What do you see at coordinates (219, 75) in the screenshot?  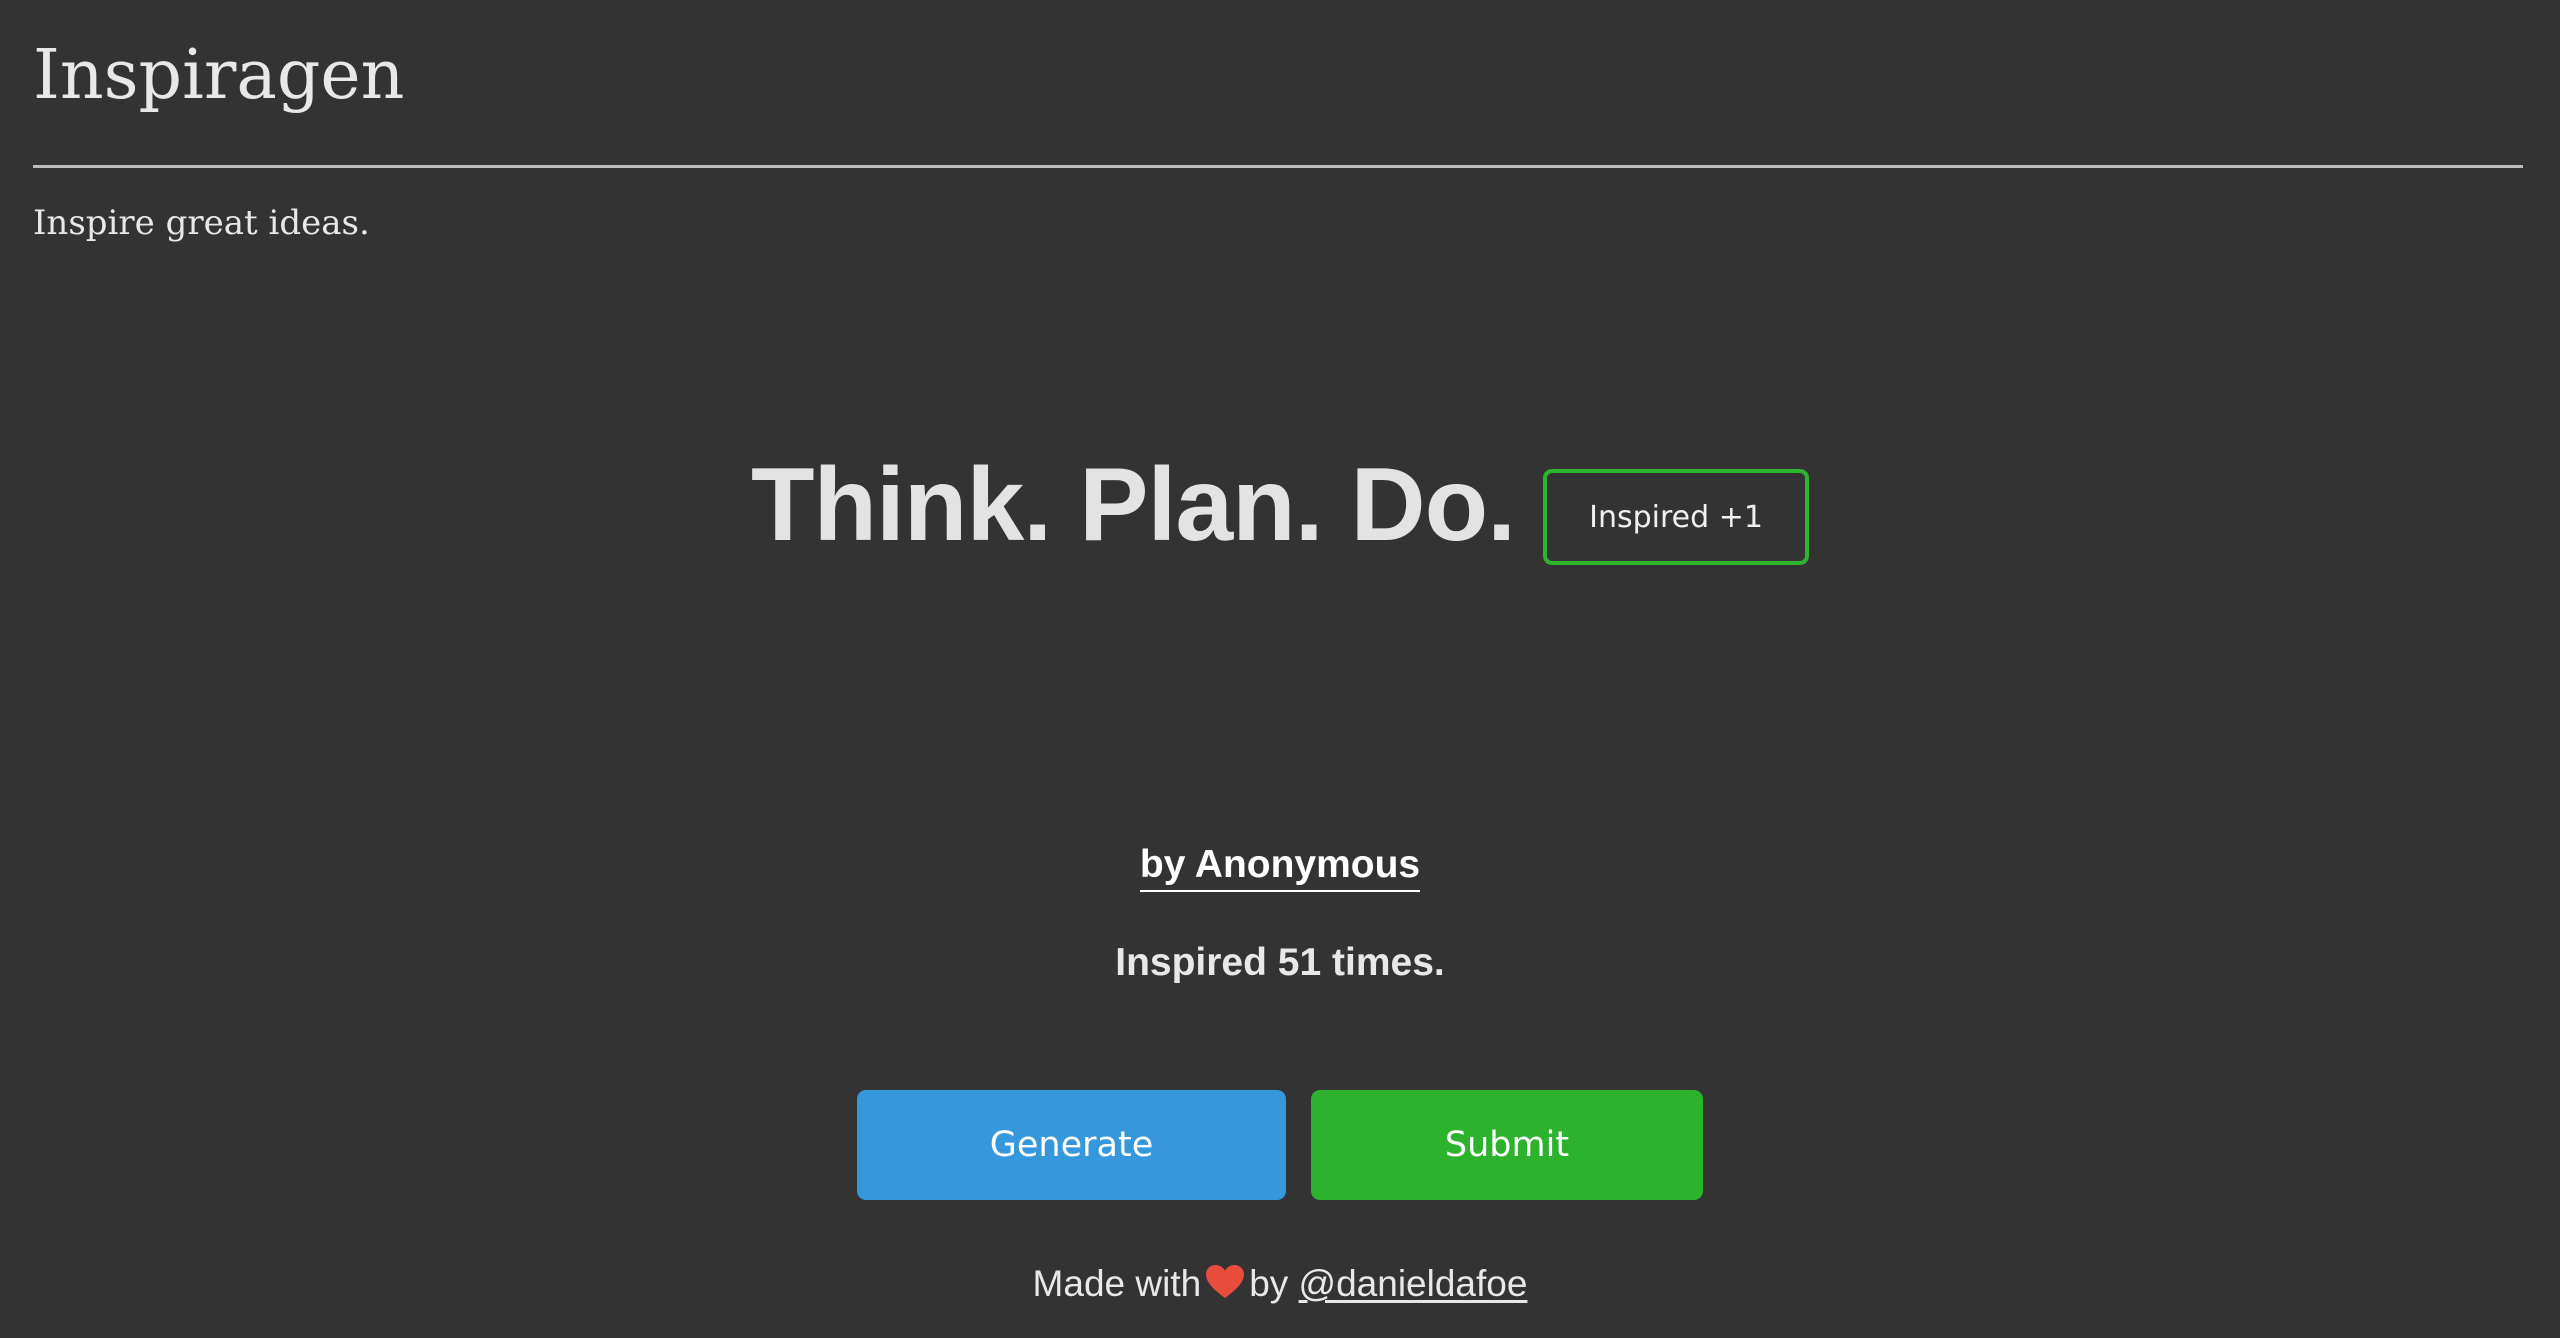 I see `site-title: Inspiragen` at bounding box center [219, 75].